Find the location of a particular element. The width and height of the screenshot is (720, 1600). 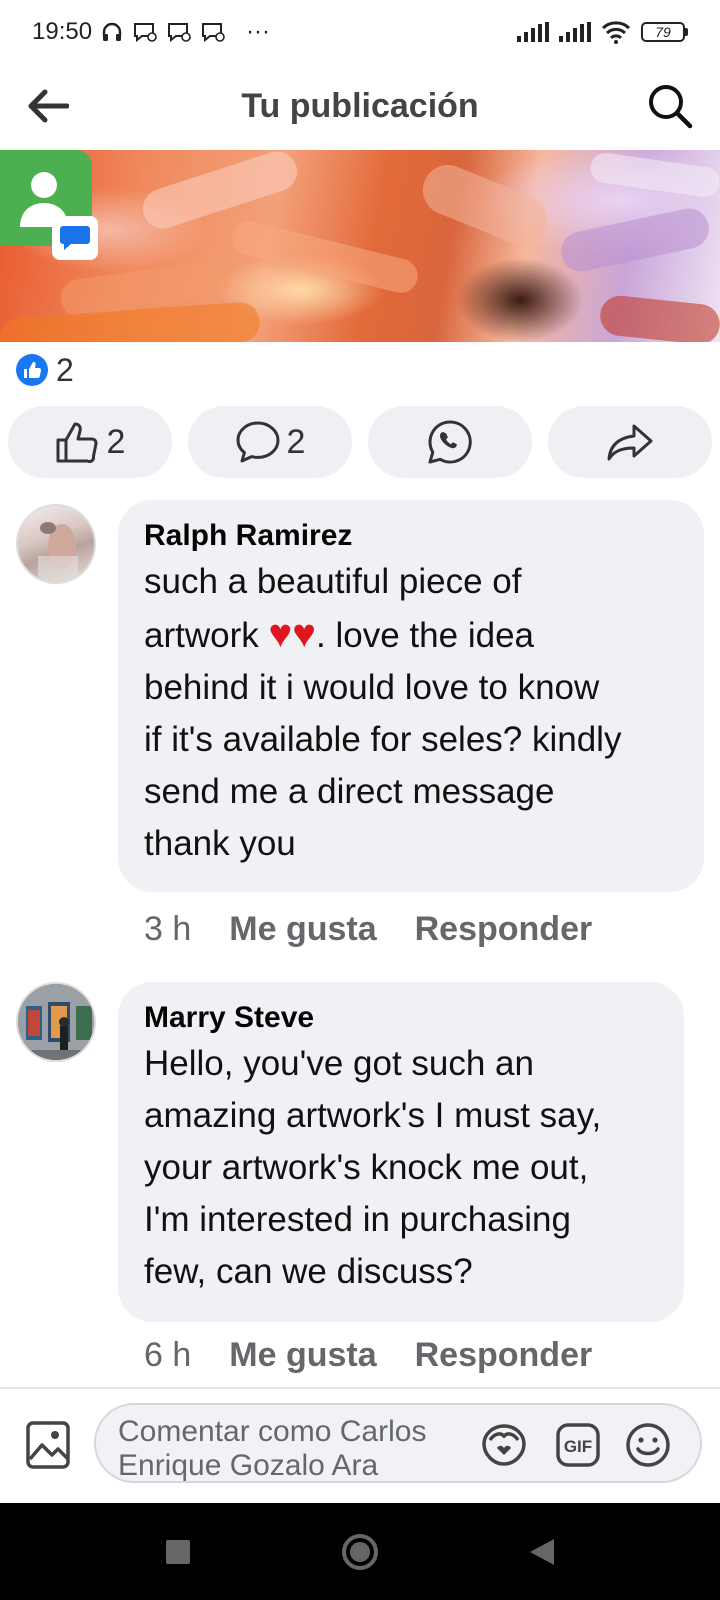

share-icon is located at coordinates (630, 442).